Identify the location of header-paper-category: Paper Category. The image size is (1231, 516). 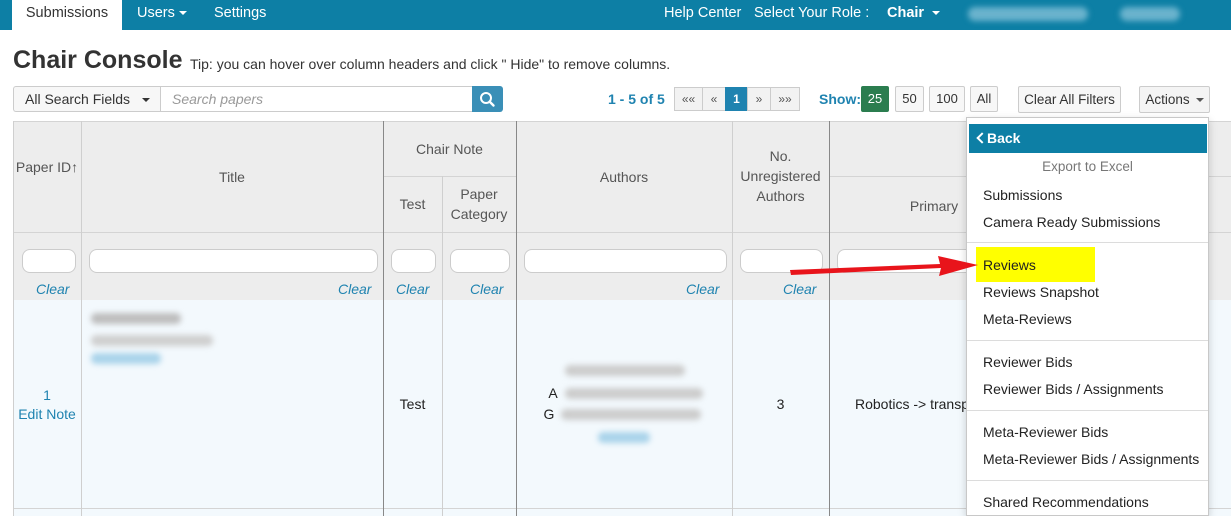
(479, 204).